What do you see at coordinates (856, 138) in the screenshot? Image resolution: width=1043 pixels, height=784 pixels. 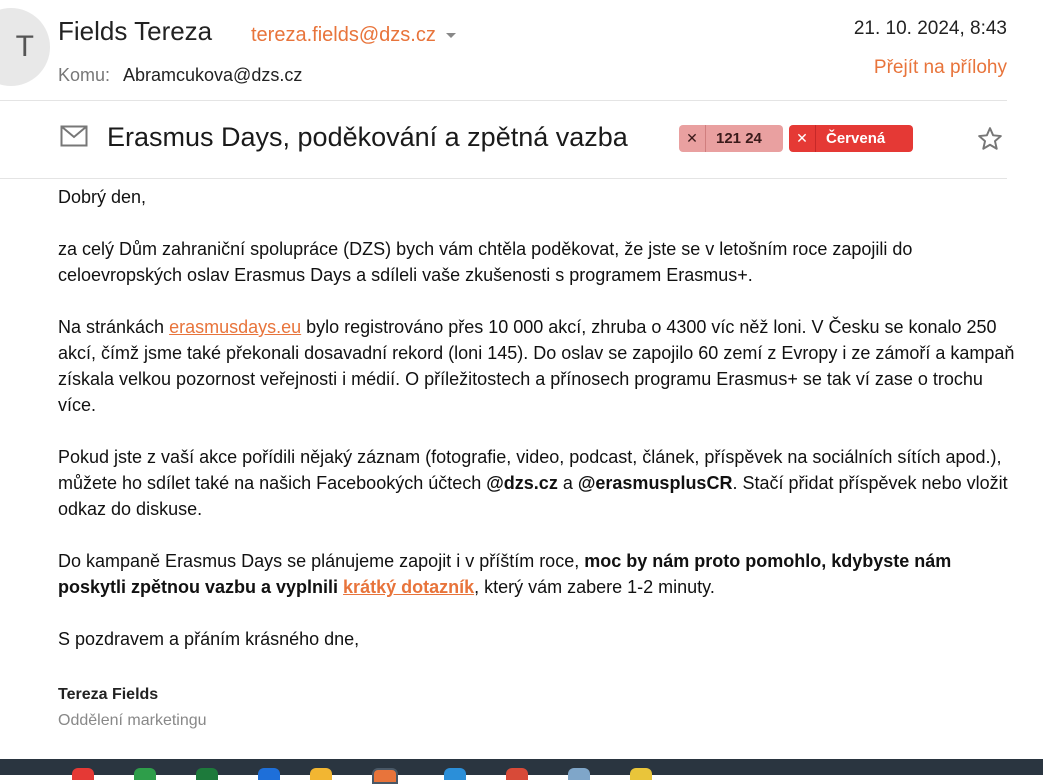 I see `tag-label: Červená` at bounding box center [856, 138].